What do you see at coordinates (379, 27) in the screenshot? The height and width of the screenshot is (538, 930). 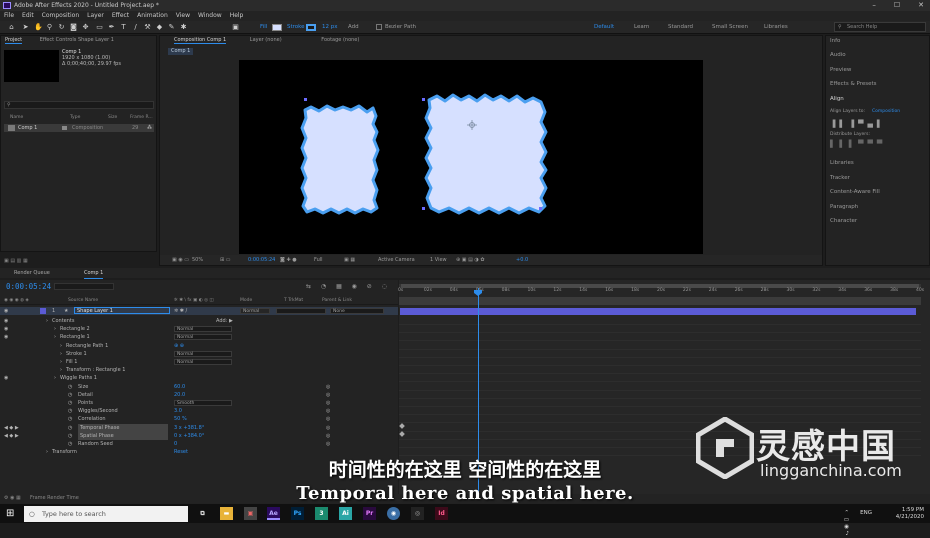 I see `bezier-checkbox` at bounding box center [379, 27].